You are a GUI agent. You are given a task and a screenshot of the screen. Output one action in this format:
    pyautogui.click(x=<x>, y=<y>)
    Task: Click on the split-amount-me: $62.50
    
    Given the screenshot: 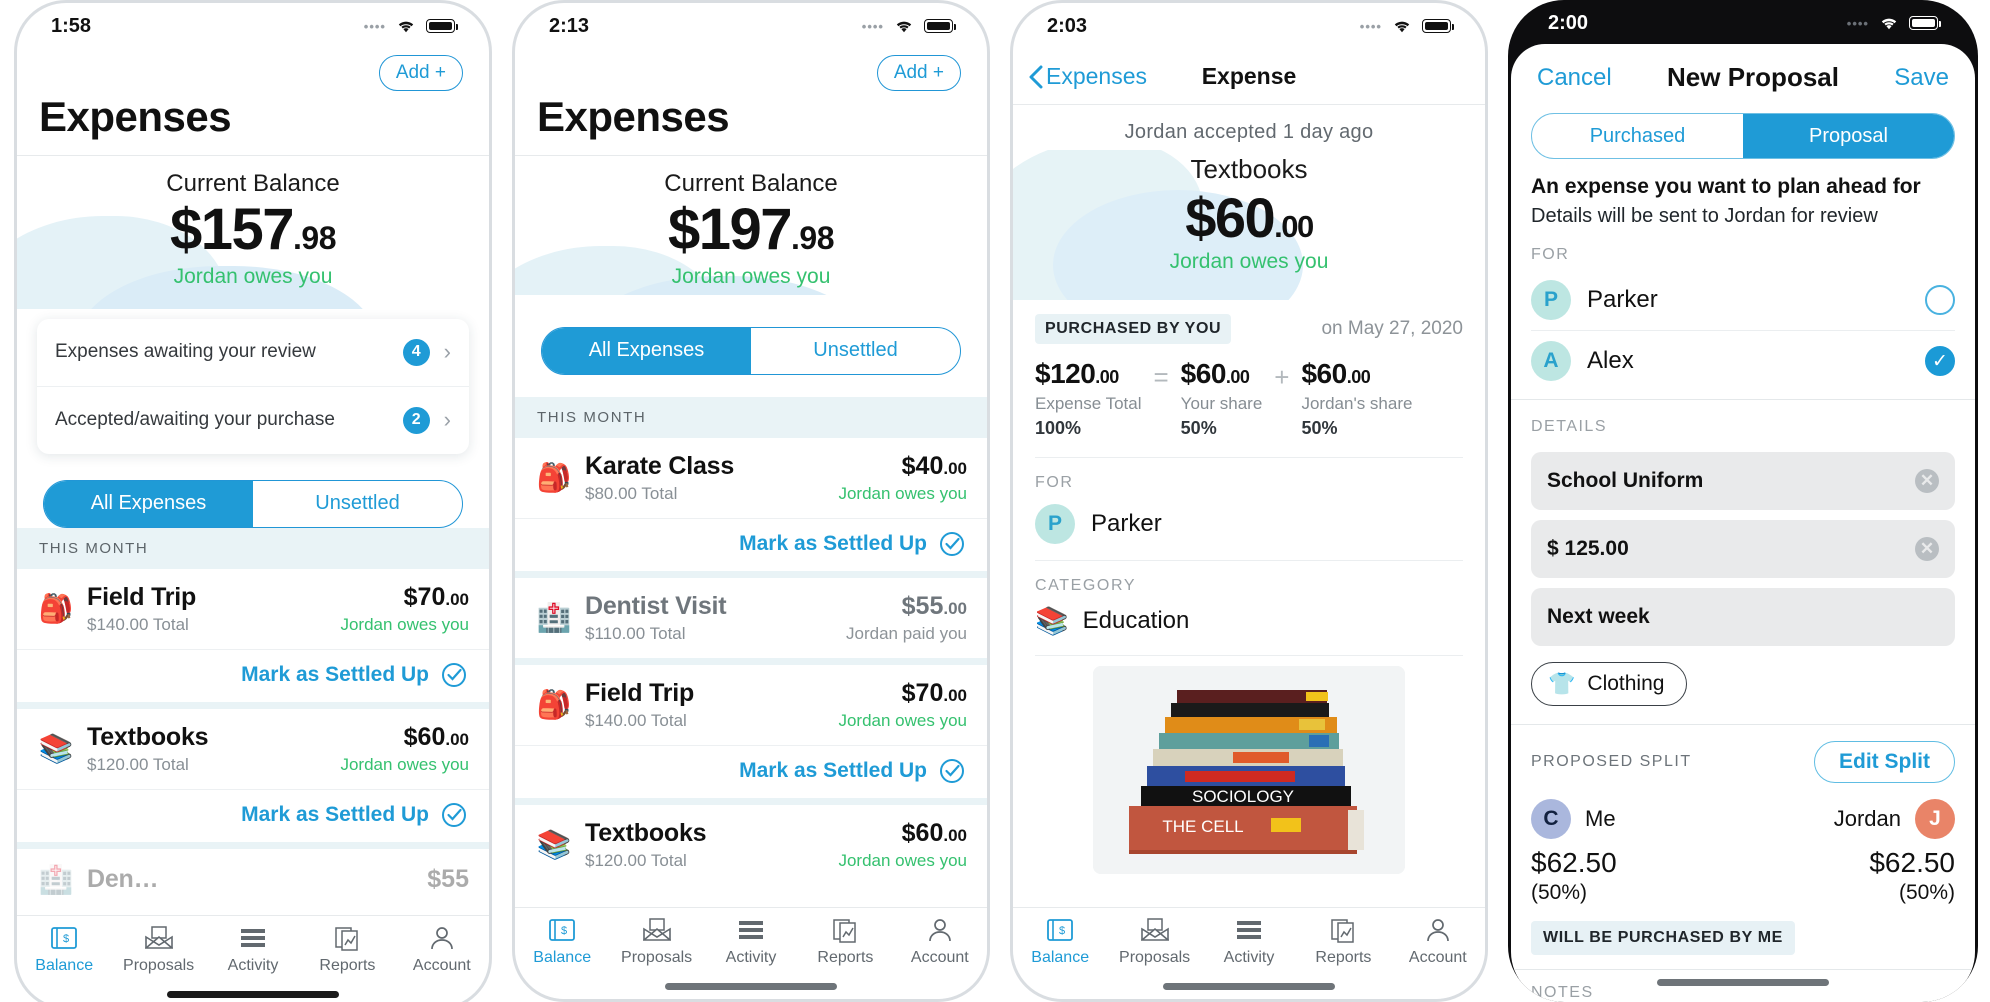 What is the action you would take?
    pyautogui.click(x=1574, y=862)
    